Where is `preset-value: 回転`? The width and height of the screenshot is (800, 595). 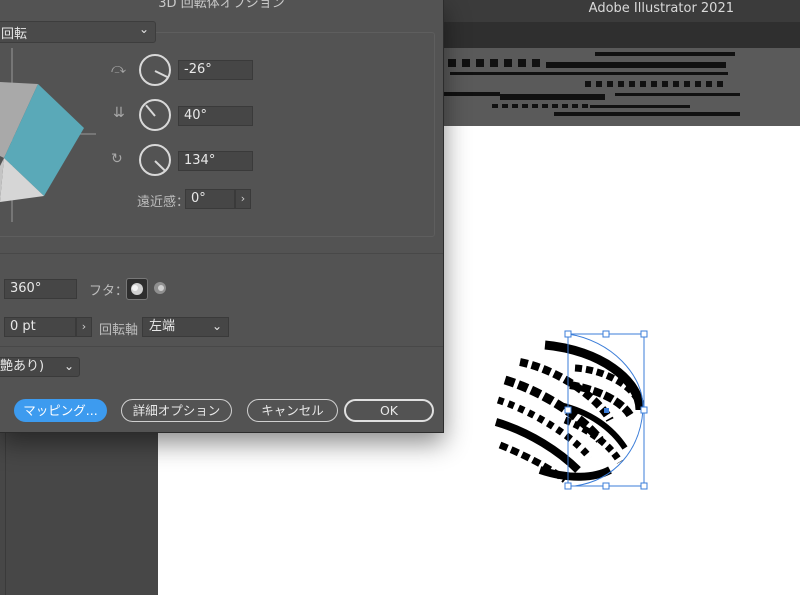
preset-value: 回転 is located at coordinates (14, 34).